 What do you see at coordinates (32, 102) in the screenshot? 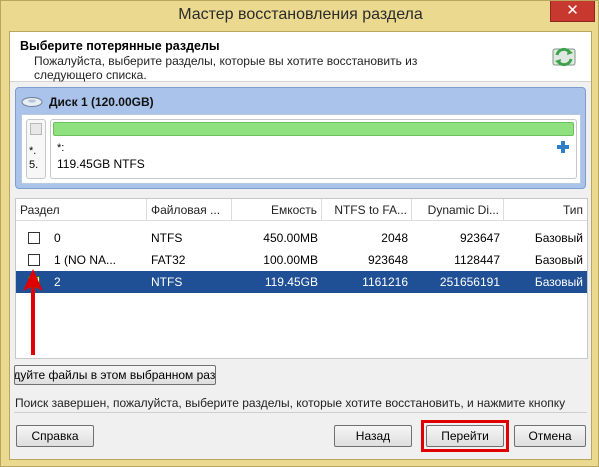
I see `disk-icon` at bounding box center [32, 102].